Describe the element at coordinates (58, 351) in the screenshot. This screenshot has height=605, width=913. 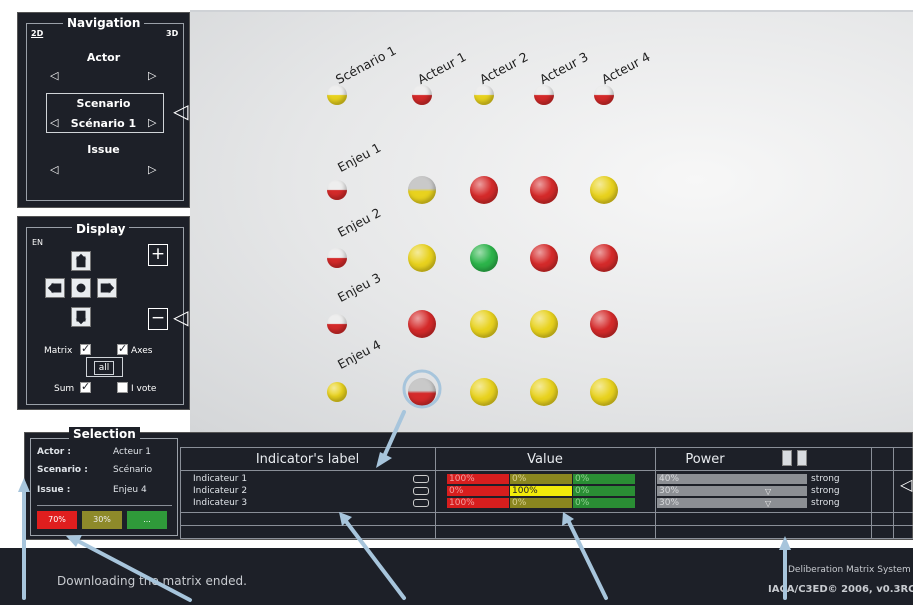
I see `matrix-label: Matrix` at that location.